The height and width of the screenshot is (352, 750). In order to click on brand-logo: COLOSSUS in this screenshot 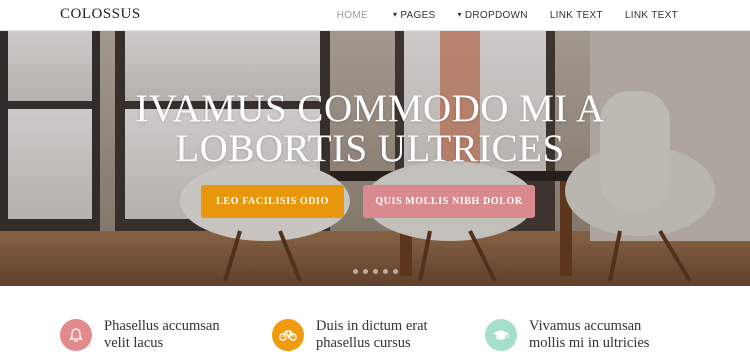, I will do `click(100, 14)`.